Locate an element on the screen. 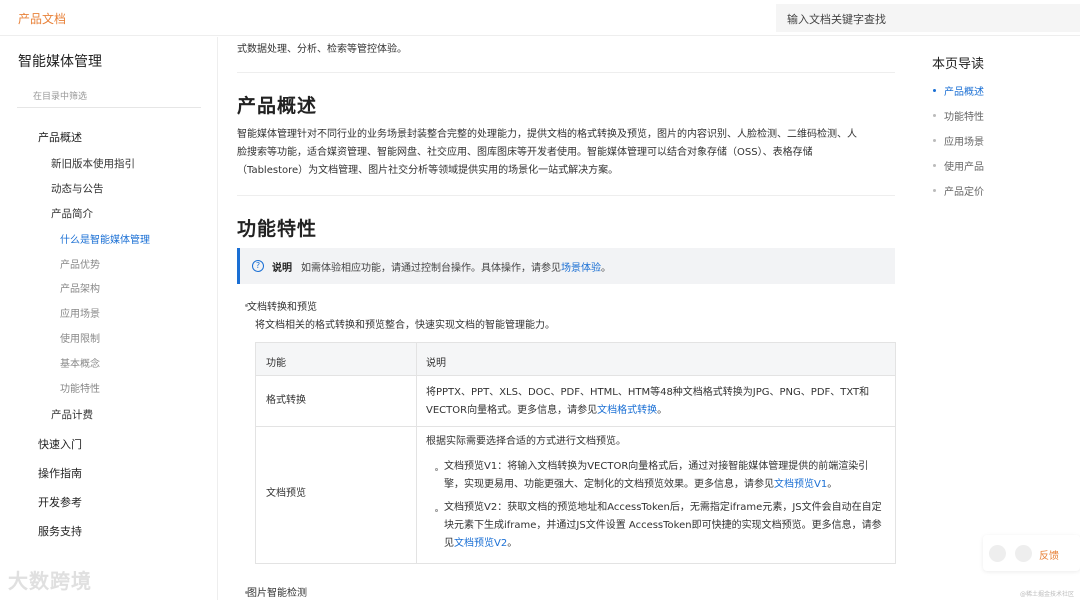 The height and width of the screenshot is (600, 1080). scenario-link: 场景体验 is located at coordinates (581, 268).